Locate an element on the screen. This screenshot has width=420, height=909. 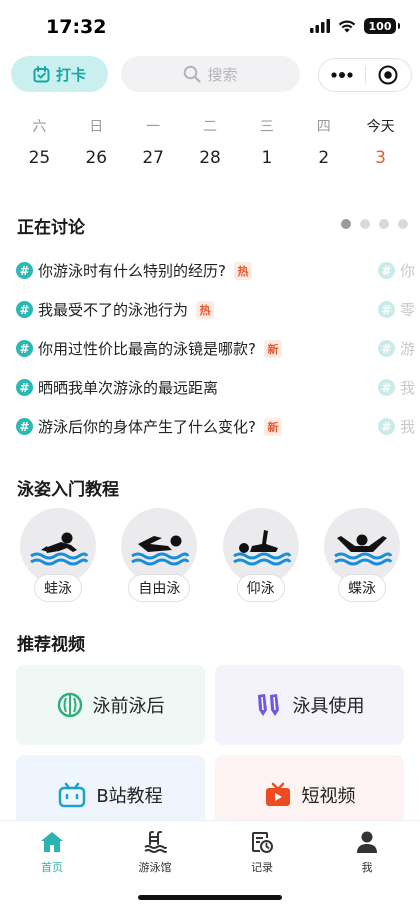
backstroke-icon is located at coordinates (261, 548).